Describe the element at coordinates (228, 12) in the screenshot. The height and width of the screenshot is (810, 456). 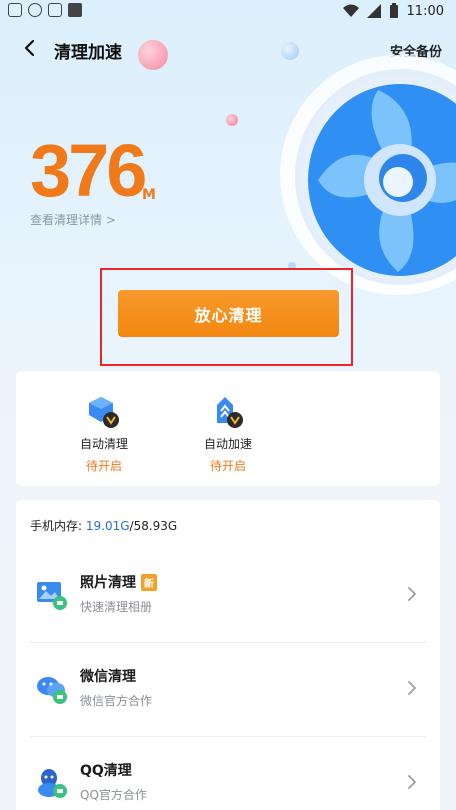
I see `status-bar: 11:00` at that location.